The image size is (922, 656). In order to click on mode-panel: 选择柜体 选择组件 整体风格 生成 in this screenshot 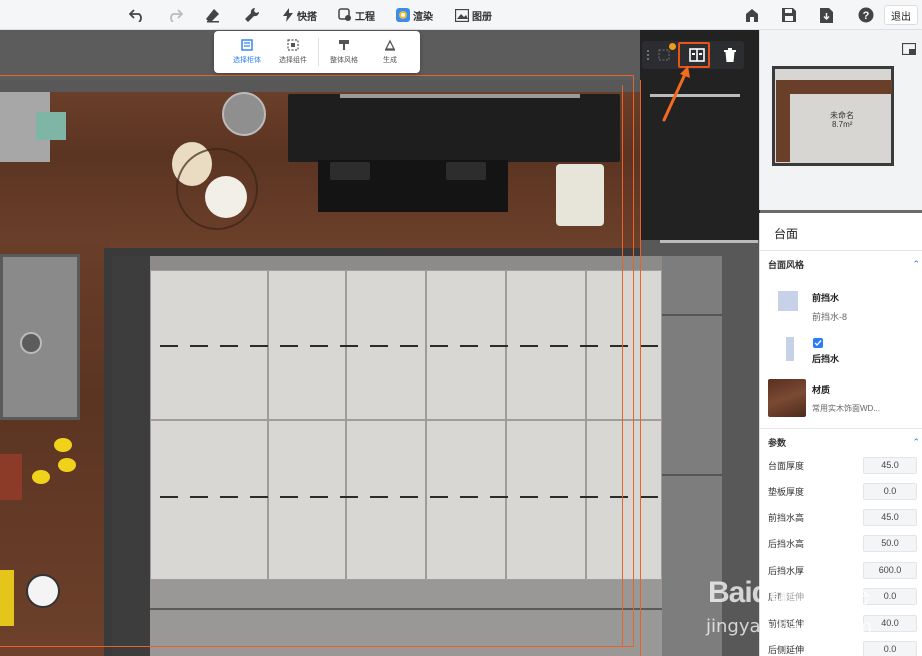, I will do `click(317, 52)`.